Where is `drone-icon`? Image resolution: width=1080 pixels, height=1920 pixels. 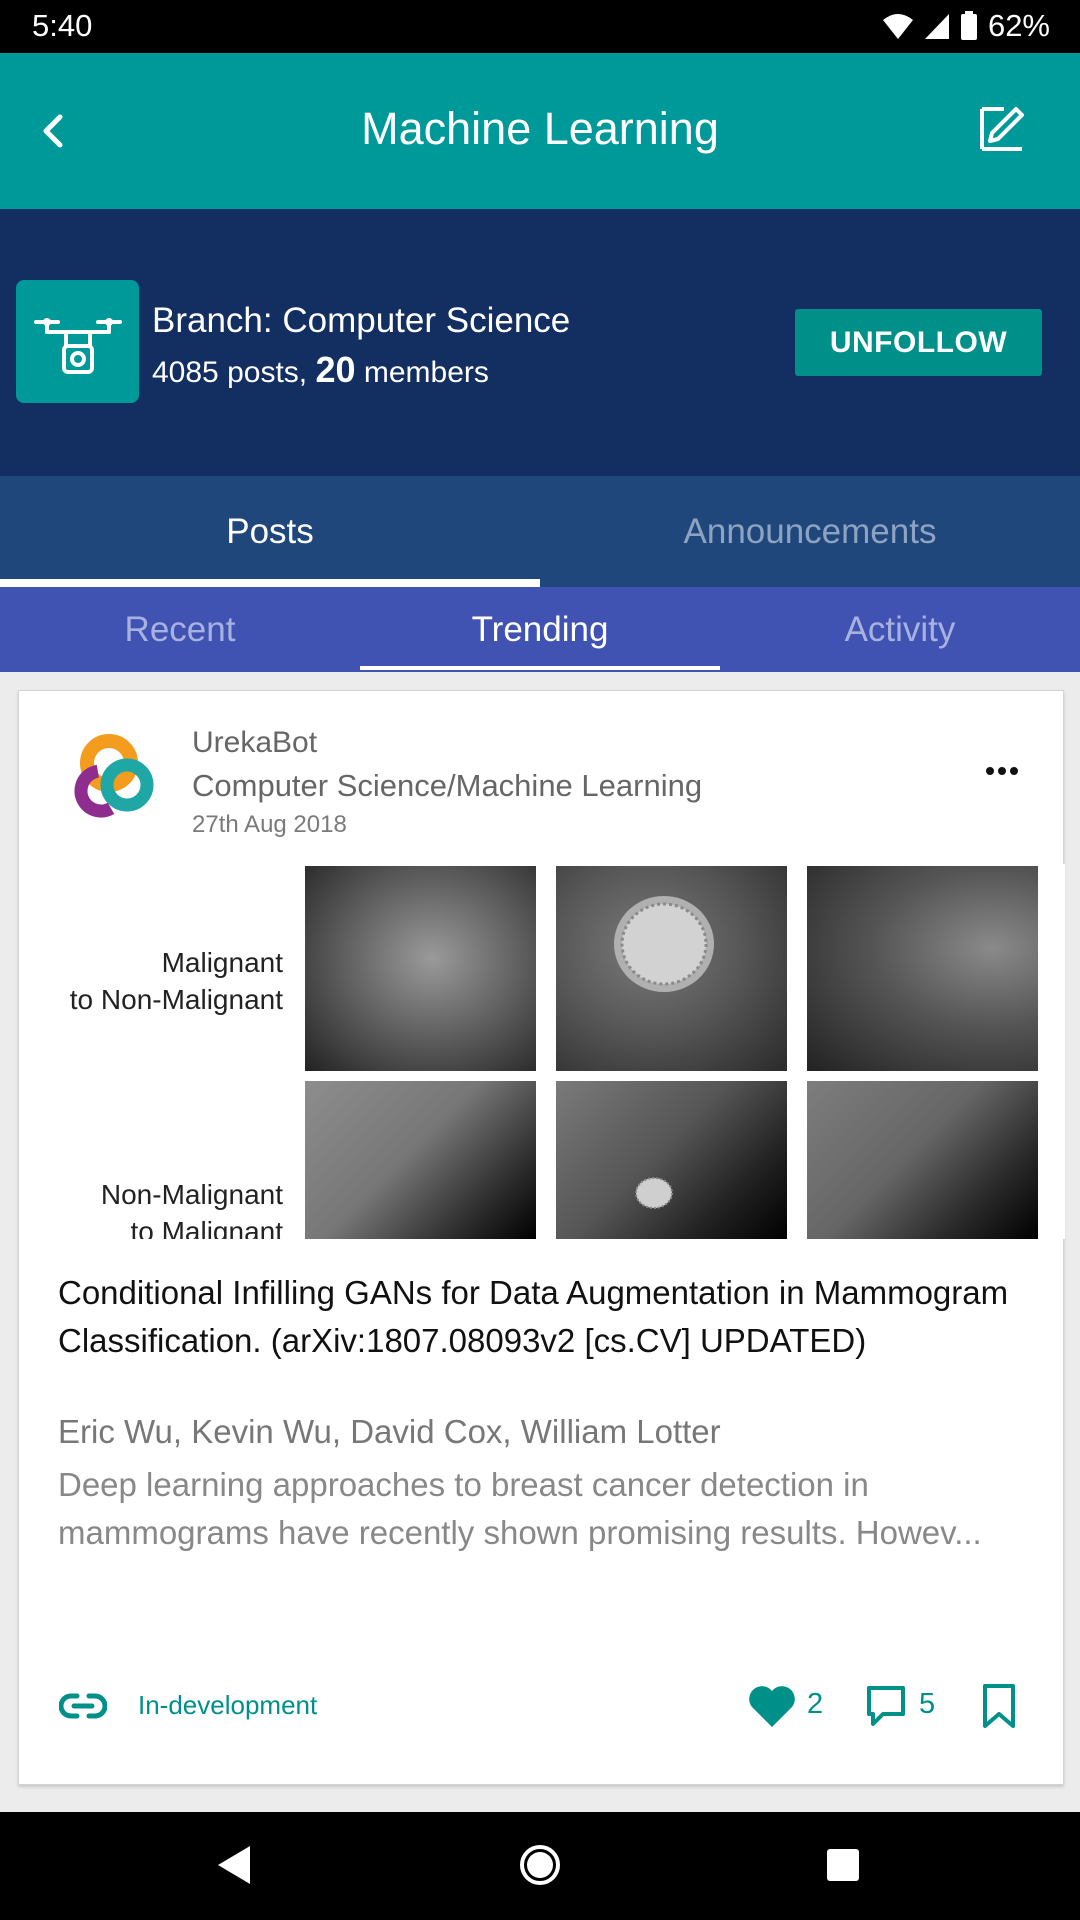
drone-icon is located at coordinates (77, 345).